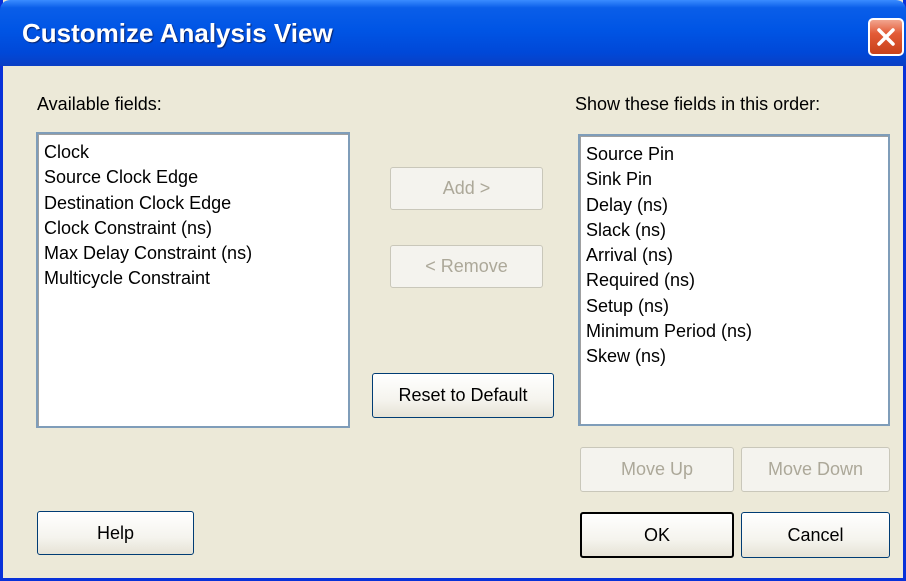 The width and height of the screenshot is (906, 581). Describe the element at coordinates (148, 203) in the screenshot. I see `list-item: Destination Clock Edge` at that location.